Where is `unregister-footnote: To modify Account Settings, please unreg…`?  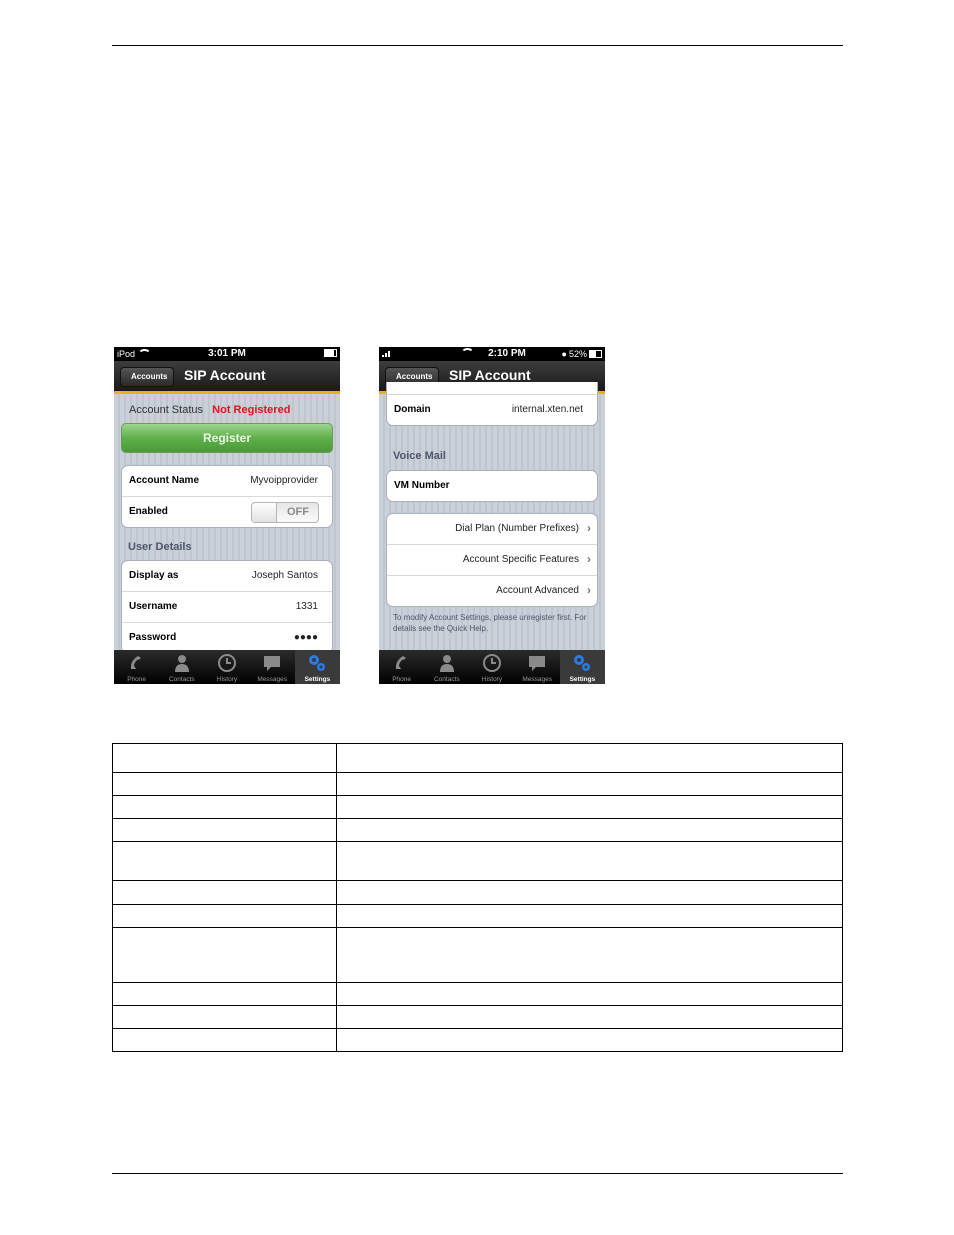 unregister-footnote: To modify Account Settings, please unreg… is located at coordinates (490, 623).